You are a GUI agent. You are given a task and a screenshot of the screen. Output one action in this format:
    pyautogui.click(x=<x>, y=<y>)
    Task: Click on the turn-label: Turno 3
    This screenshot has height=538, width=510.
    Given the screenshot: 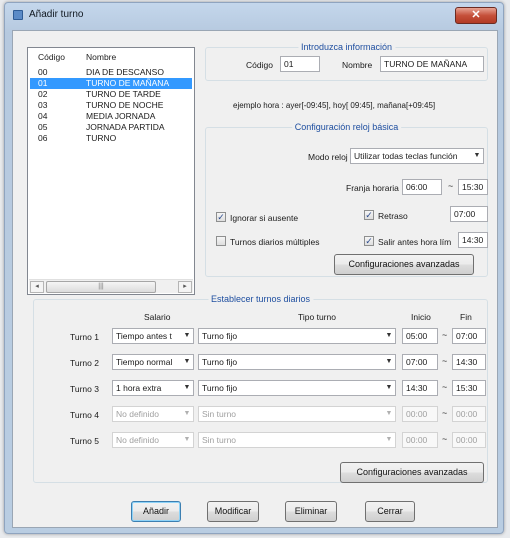 What is the action you would take?
    pyautogui.click(x=84, y=389)
    